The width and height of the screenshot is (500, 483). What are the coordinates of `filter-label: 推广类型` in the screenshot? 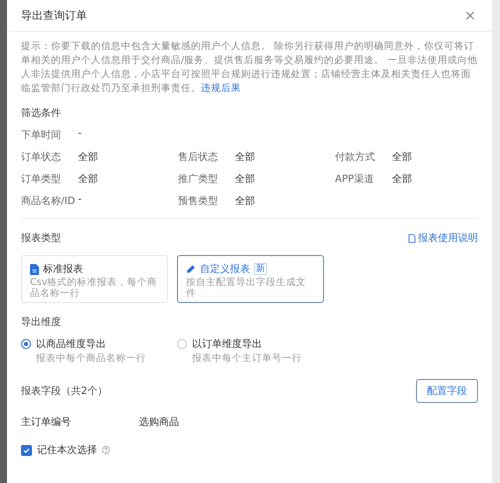 It's located at (198, 179).